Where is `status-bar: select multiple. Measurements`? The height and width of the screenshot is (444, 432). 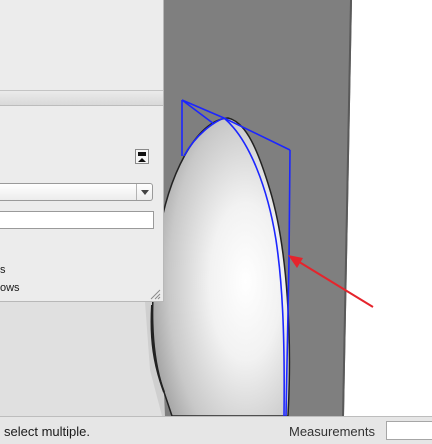 status-bar: select multiple. Measurements is located at coordinates (216, 430).